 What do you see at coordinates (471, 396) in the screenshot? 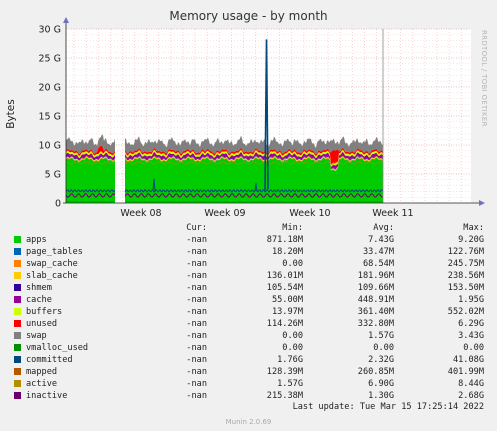
I see `legend-max: 2.68G` at bounding box center [471, 396].